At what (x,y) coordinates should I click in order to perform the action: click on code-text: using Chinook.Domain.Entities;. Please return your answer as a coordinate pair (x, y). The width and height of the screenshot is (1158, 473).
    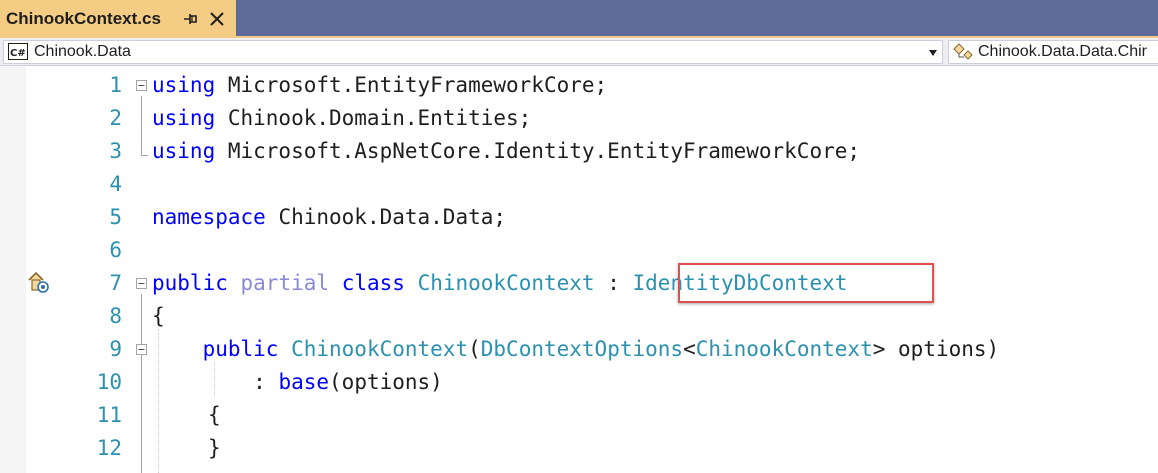
    Looking at the image, I should click on (341, 118).